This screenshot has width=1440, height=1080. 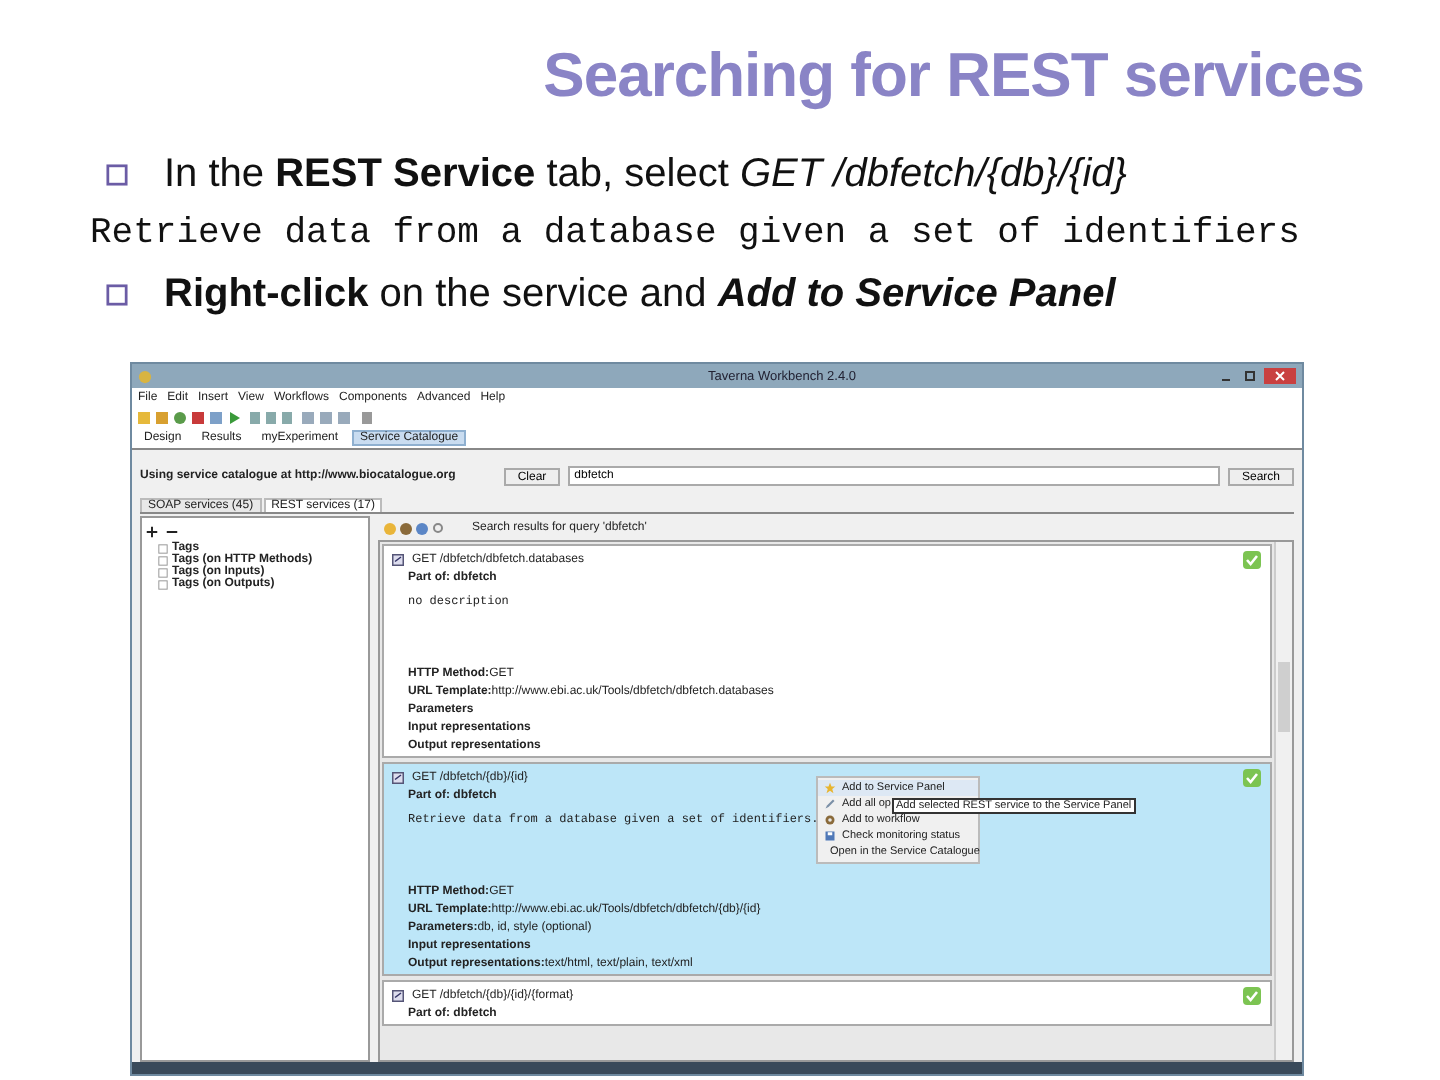 What do you see at coordinates (953, 76) in the screenshot?
I see `slide-title: Searching for REST services` at bounding box center [953, 76].